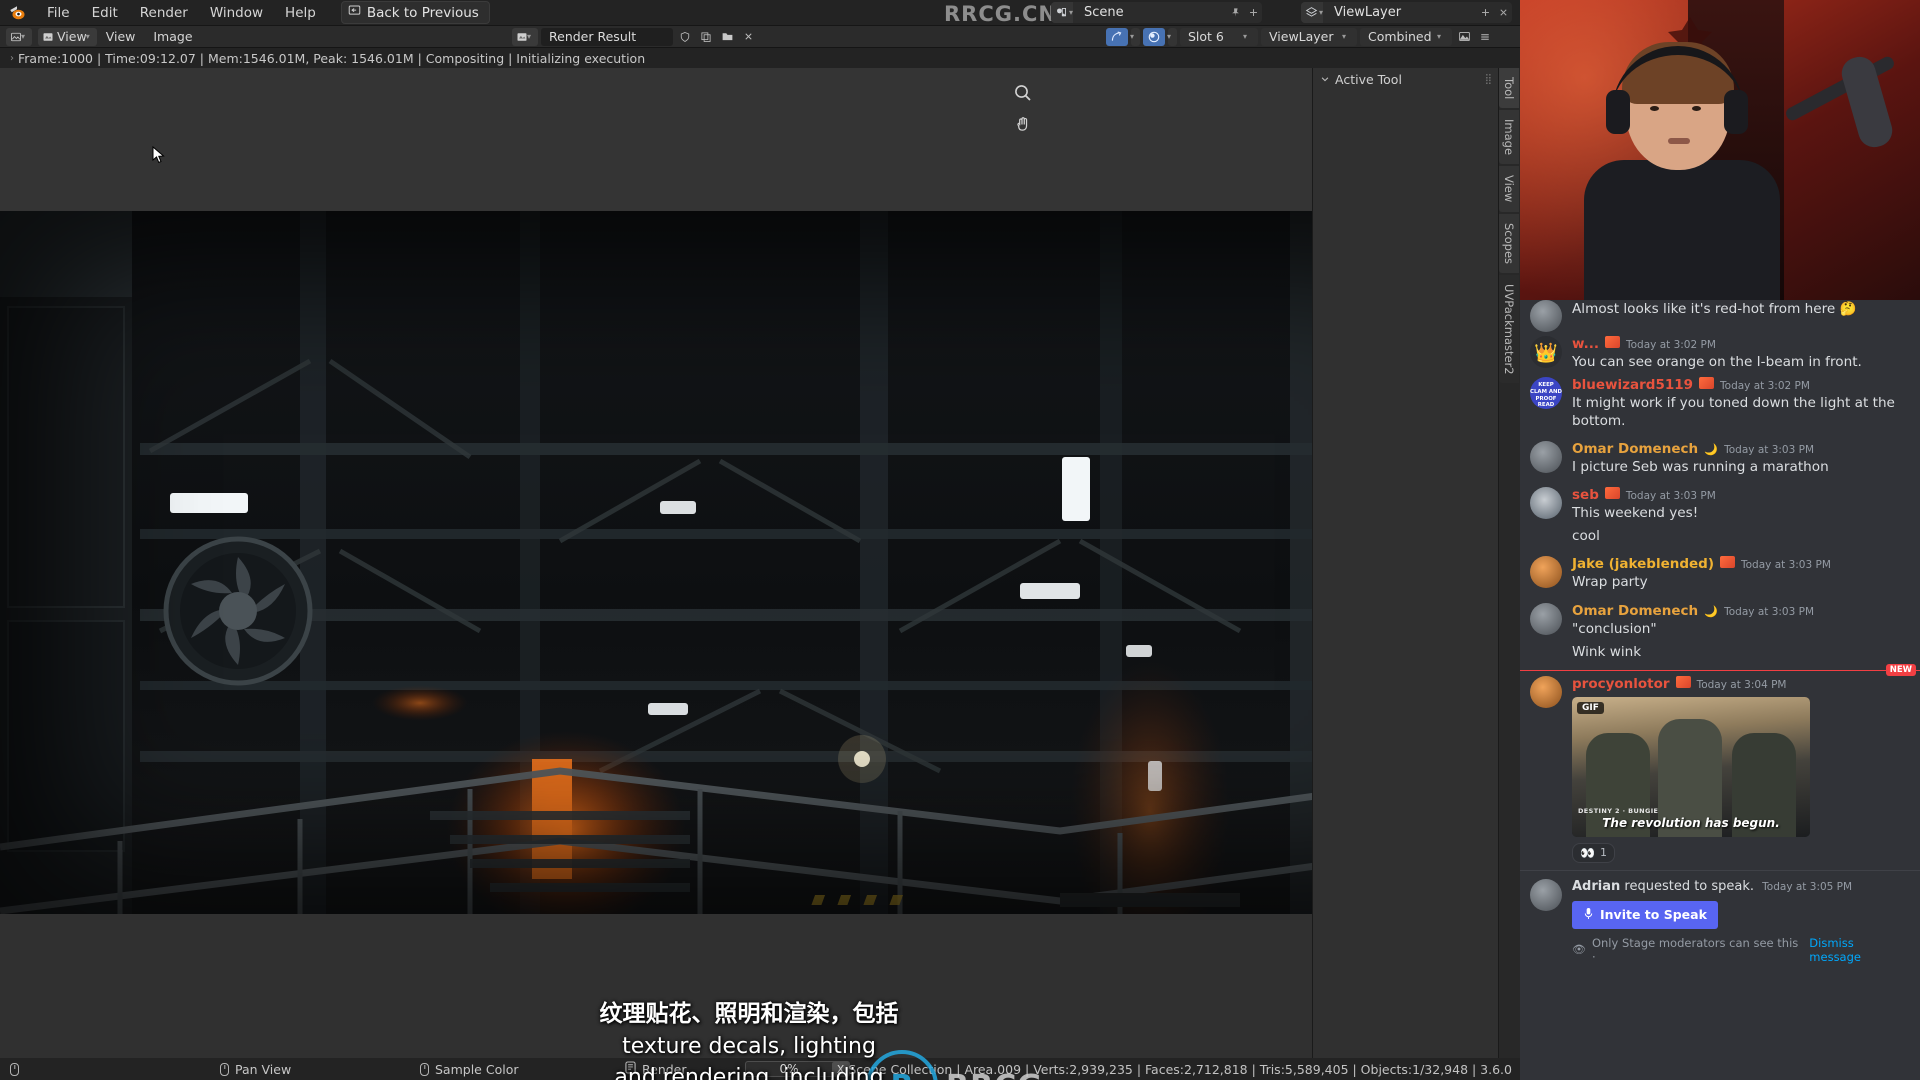 The height and width of the screenshot is (1080, 1920). I want to click on editor-menu-icon, so click(1485, 37).